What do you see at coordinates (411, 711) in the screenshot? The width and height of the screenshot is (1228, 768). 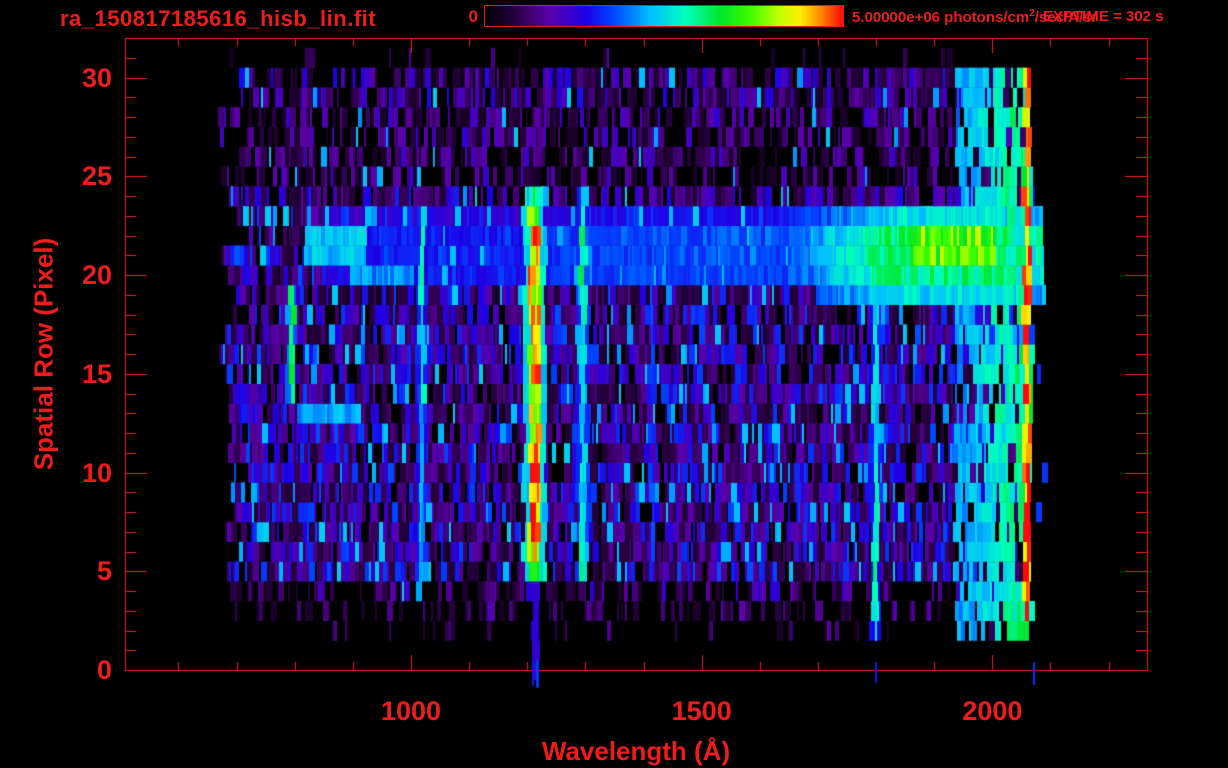 I see `x-tick-label: 1000` at bounding box center [411, 711].